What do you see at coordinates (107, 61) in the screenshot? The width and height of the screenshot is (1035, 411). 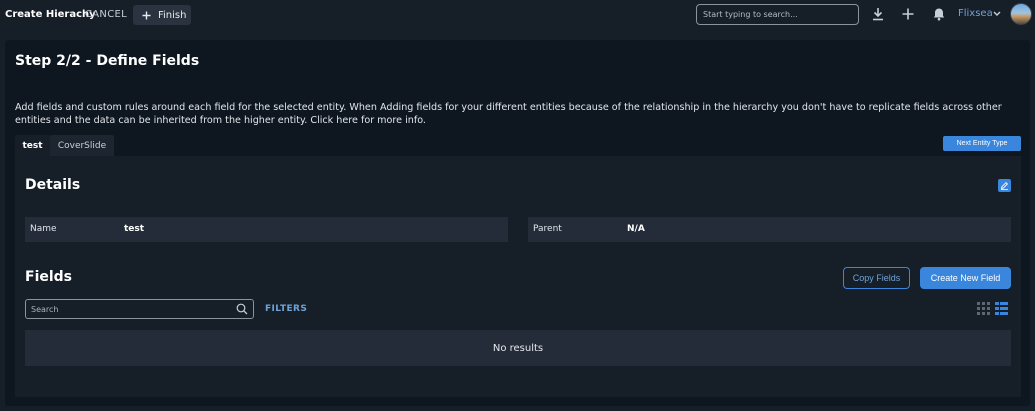 I see `page-title: Step 2/2 - Define Fields` at bounding box center [107, 61].